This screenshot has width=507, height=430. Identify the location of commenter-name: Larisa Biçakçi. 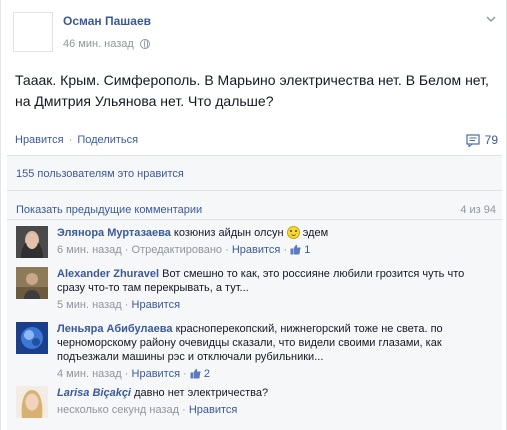
(94, 393).